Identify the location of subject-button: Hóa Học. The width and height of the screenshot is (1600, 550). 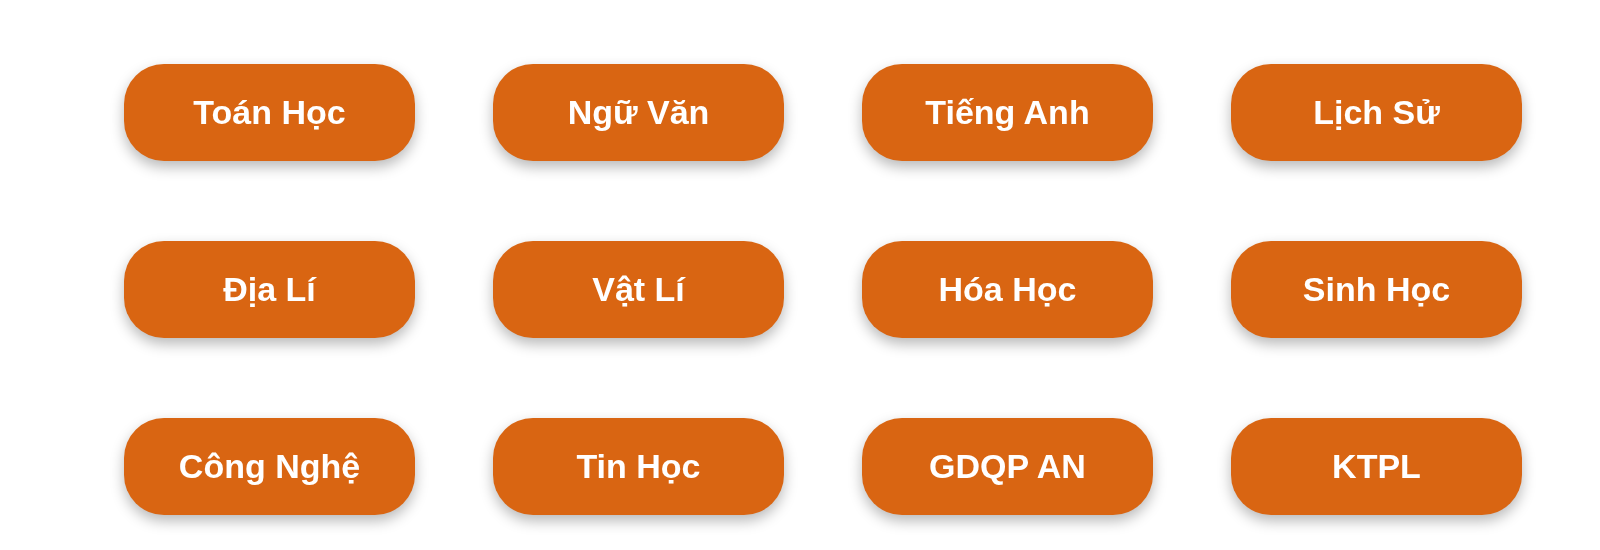
(1007, 289).